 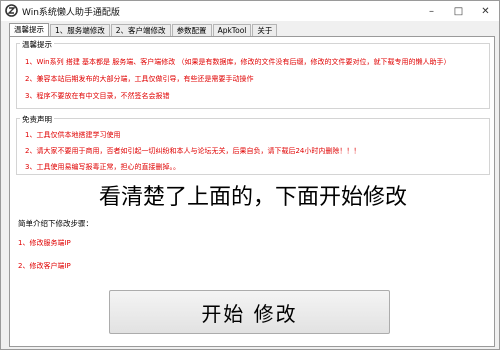 What do you see at coordinates (249, 312) in the screenshot?
I see `start-button: 开始 修改` at bounding box center [249, 312].